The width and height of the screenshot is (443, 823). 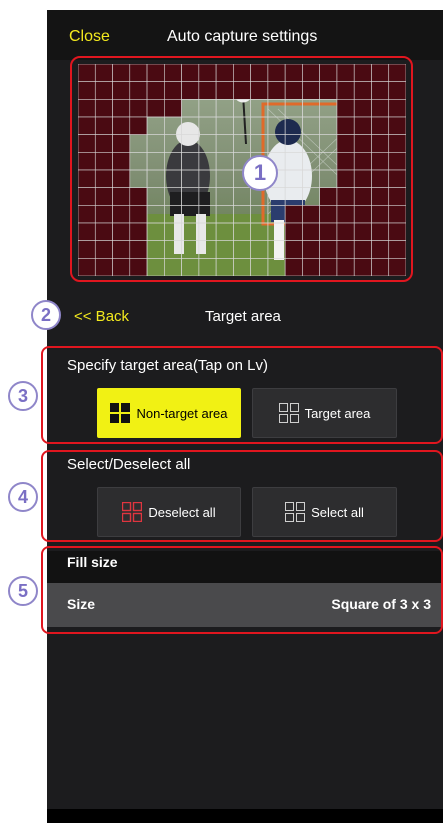 What do you see at coordinates (242, 496) in the screenshot?
I see `callout-frame-select-all` at bounding box center [242, 496].